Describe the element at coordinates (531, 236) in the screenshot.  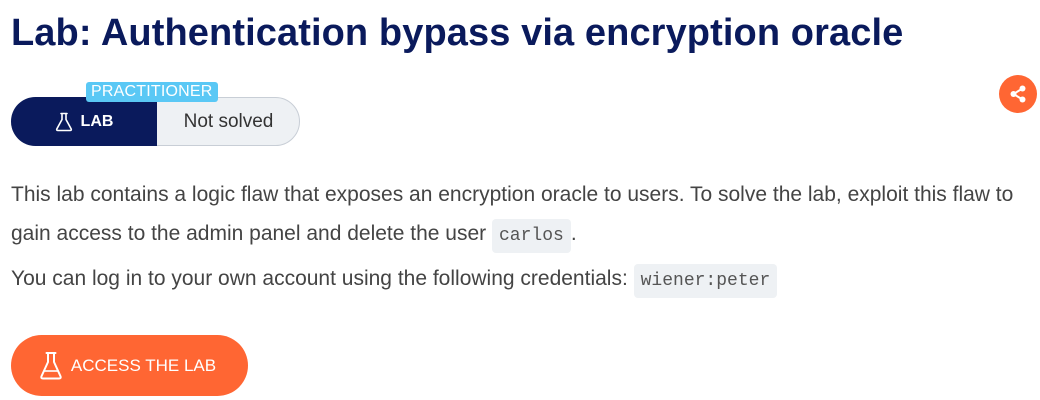
I see `username-code: carlos` at that location.